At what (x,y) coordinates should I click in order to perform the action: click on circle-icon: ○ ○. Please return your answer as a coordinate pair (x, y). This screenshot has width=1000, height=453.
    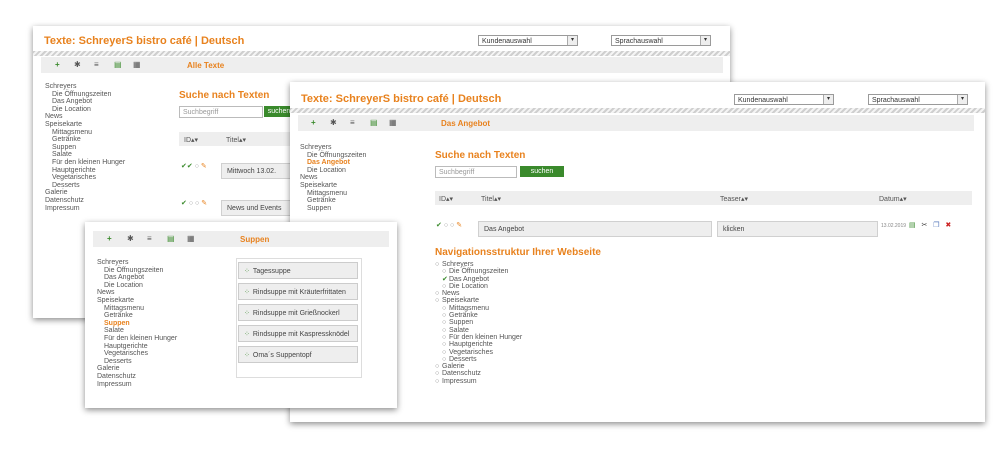
    Looking at the image, I should click on (449, 225).